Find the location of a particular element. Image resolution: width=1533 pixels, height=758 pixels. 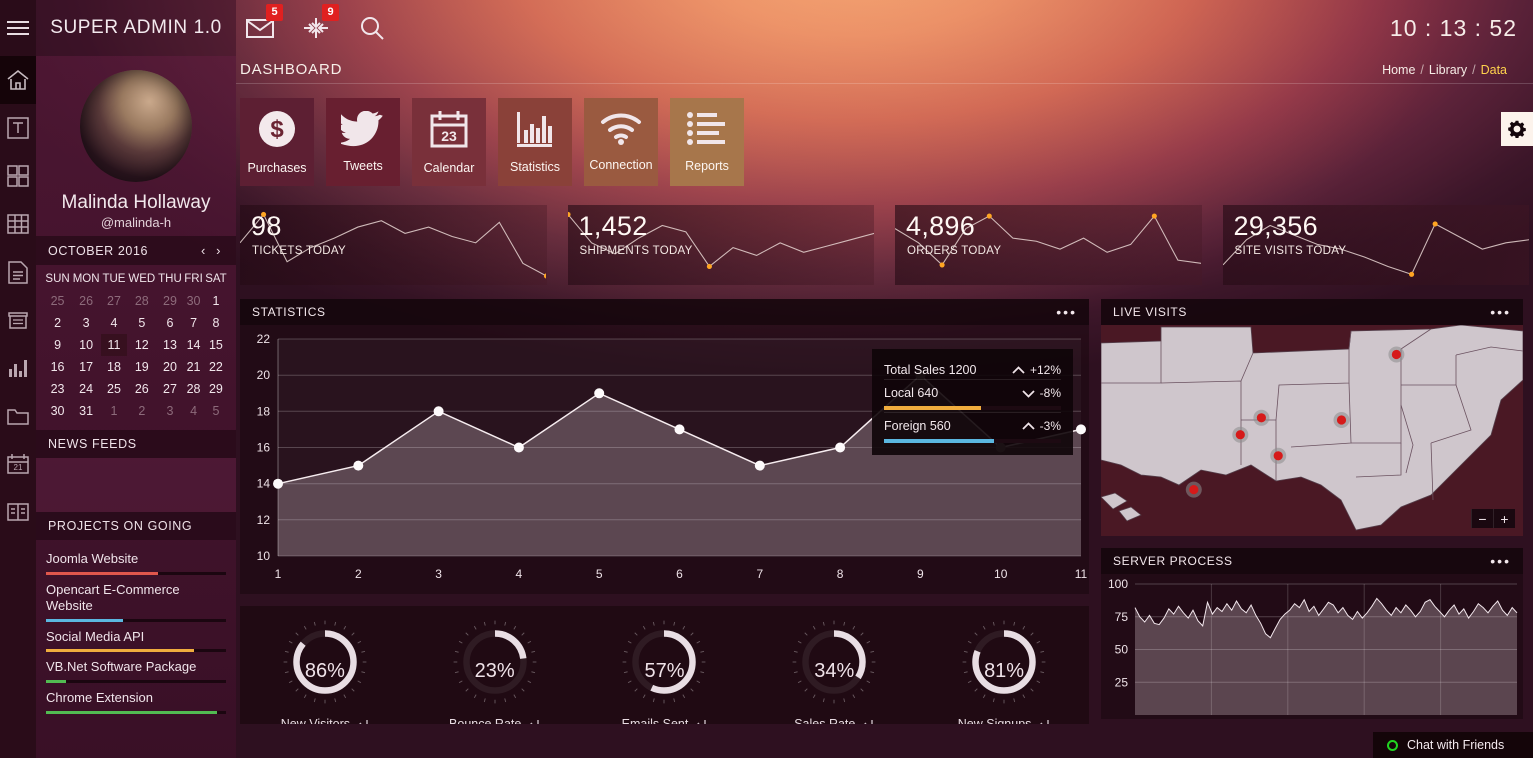

breadcrumb-item: Data is located at coordinates (1494, 70).